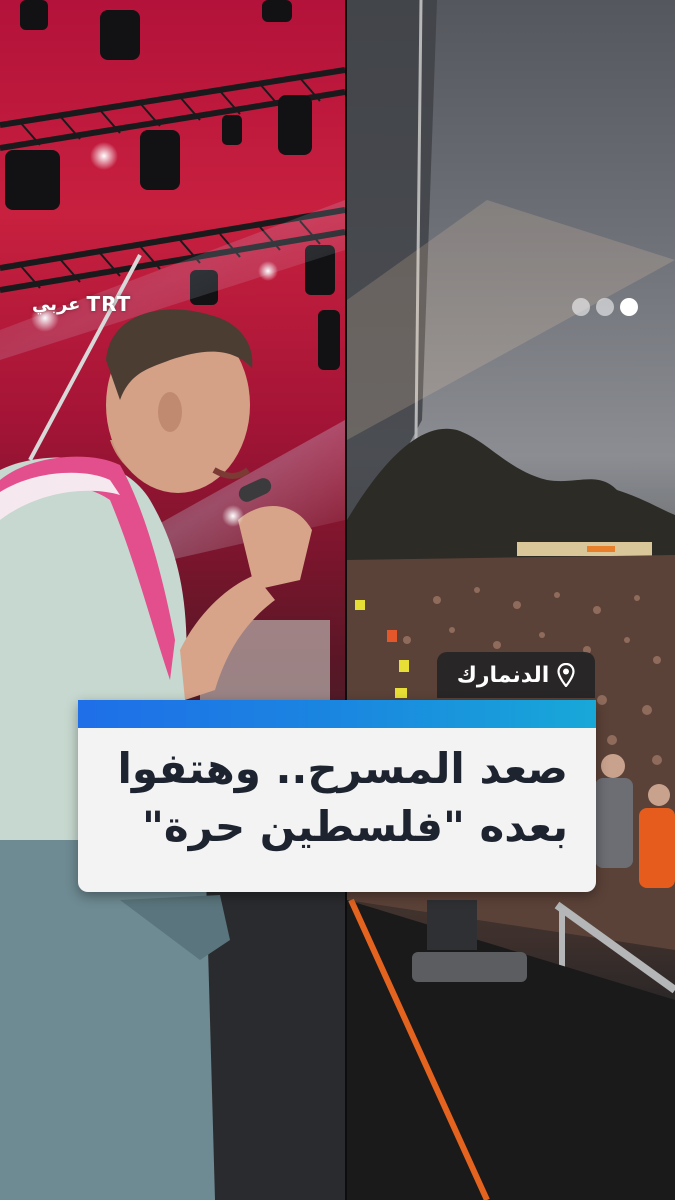 This screenshot has height=1200, width=675. What do you see at coordinates (109, 304) in the screenshot?
I see `brand-logo-latin: TRT` at bounding box center [109, 304].